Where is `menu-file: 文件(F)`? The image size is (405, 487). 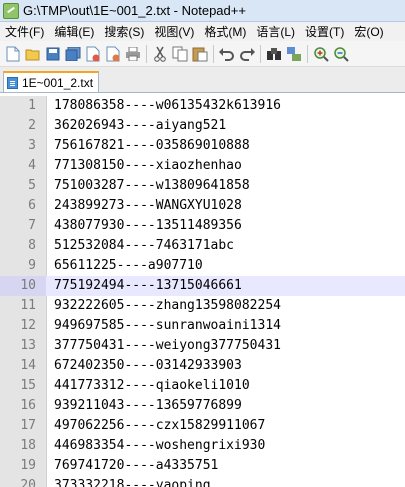
menu-file: 文件(F) is located at coordinates (24, 31).